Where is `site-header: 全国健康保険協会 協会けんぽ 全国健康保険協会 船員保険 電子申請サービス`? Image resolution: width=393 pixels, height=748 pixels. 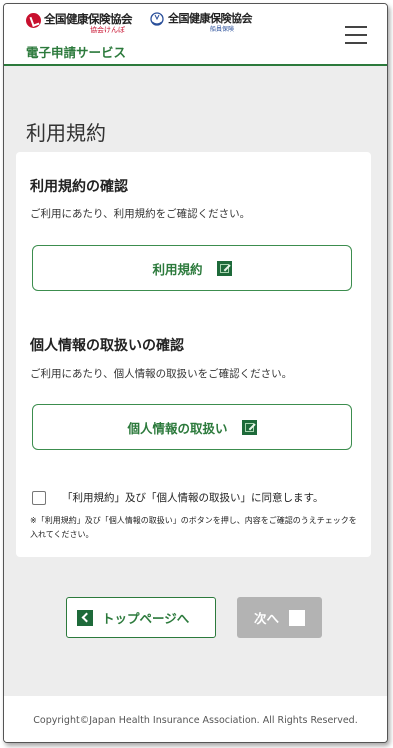
site-header: 全国健康保険協会 協会けんぽ 全国健康保険協会 船員保険 電子申請サービス is located at coordinates (195, 35).